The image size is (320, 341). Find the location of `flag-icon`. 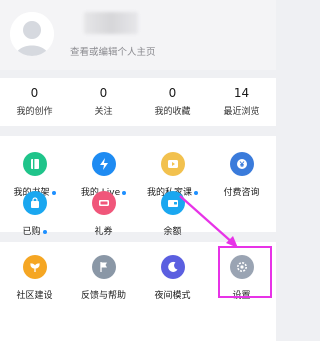

flag-icon is located at coordinates (103, 267).